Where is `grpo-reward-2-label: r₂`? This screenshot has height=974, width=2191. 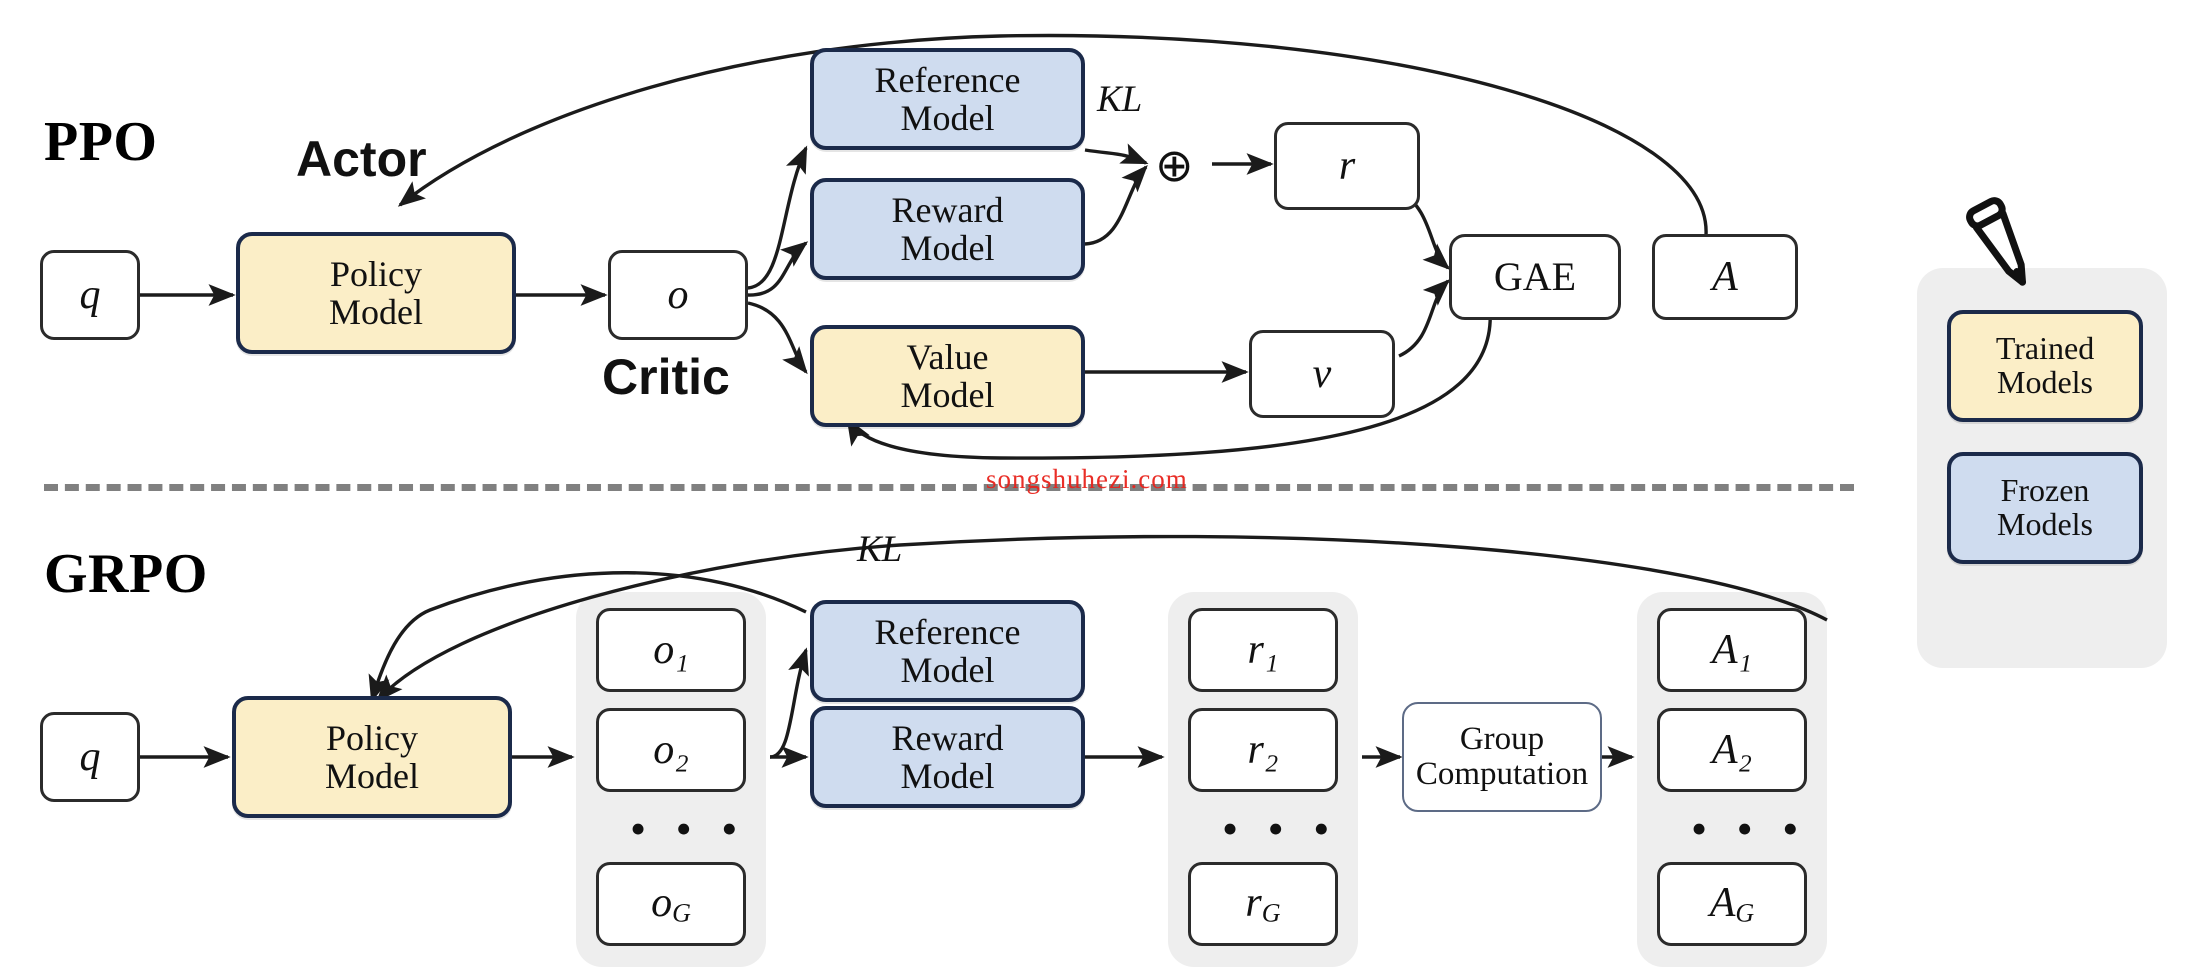
grpo-reward-2-label: r₂ is located at coordinates (1263, 749).